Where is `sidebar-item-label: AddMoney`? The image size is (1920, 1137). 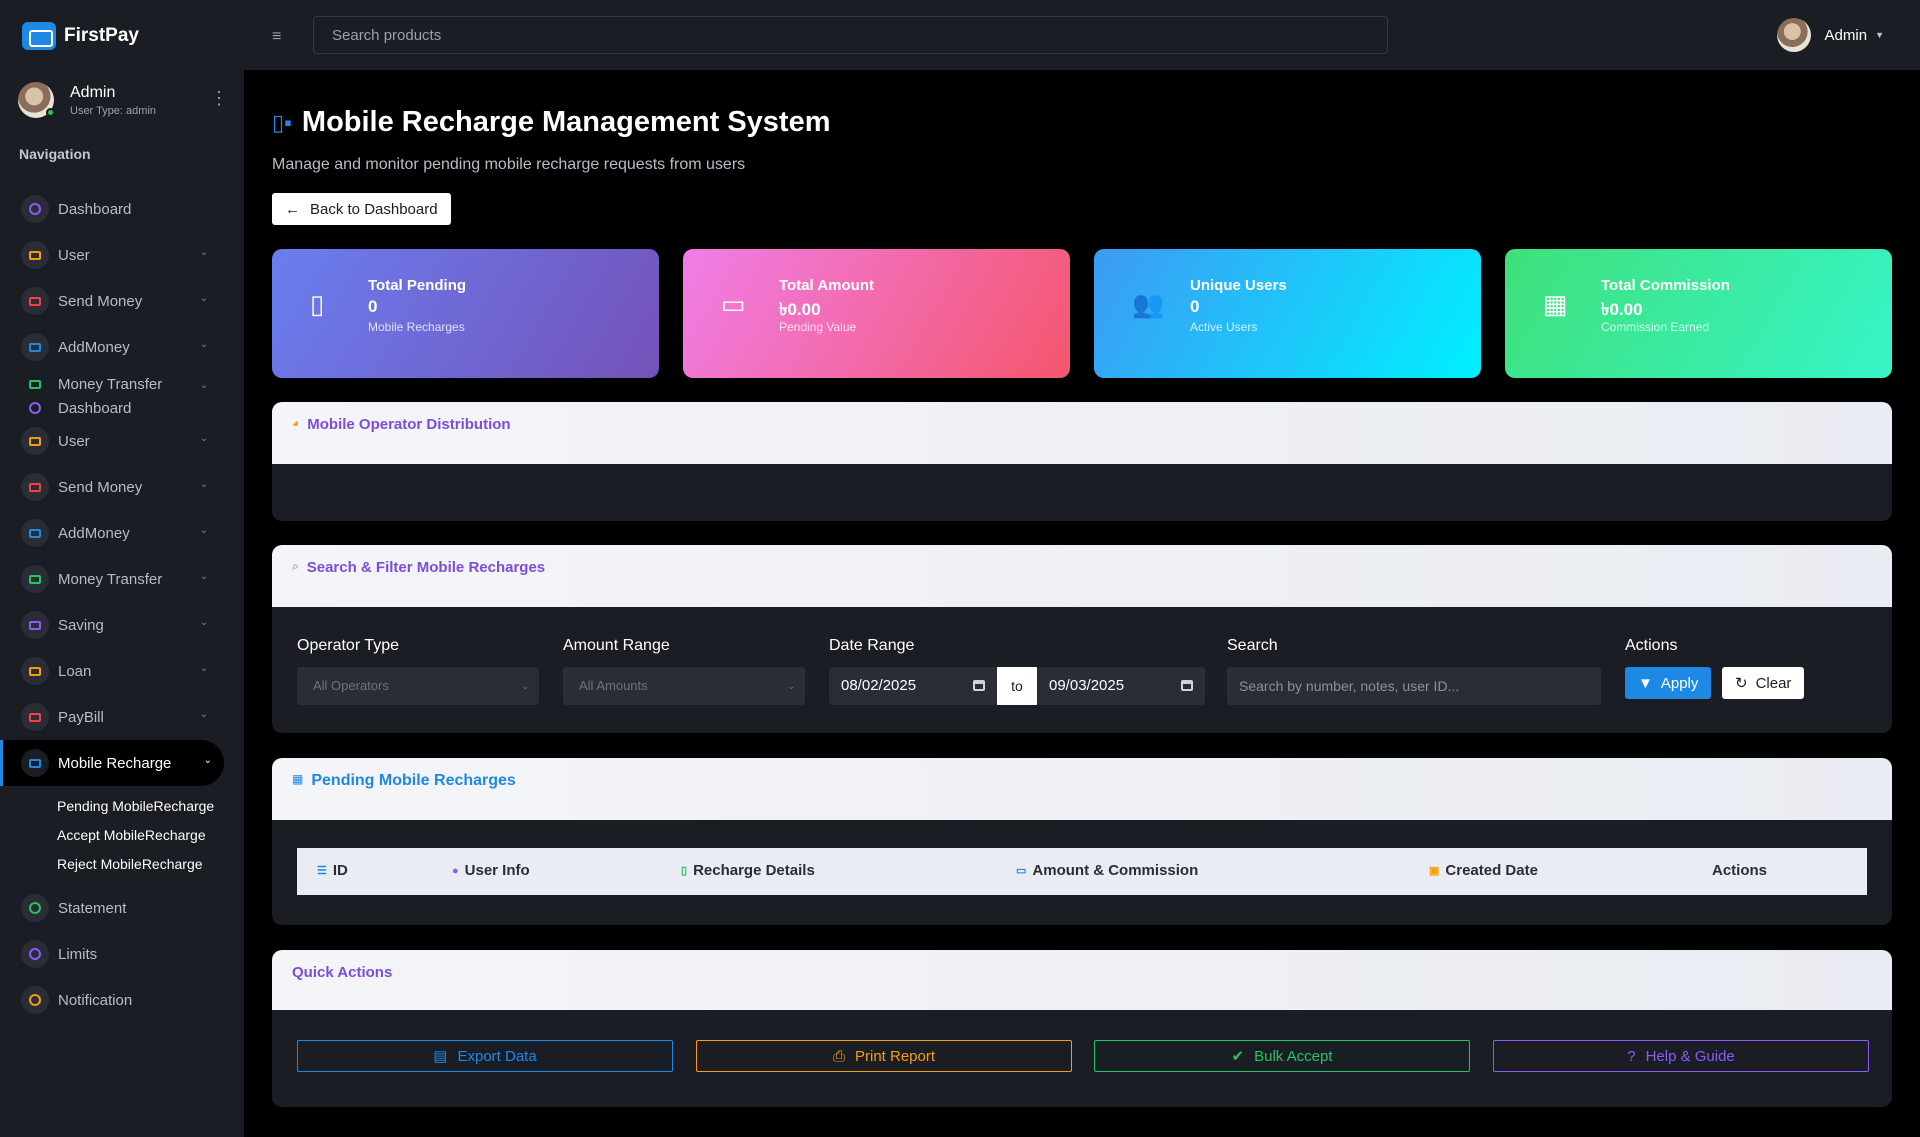
sidebar-item-label: AddMoney is located at coordinates (94, 347).